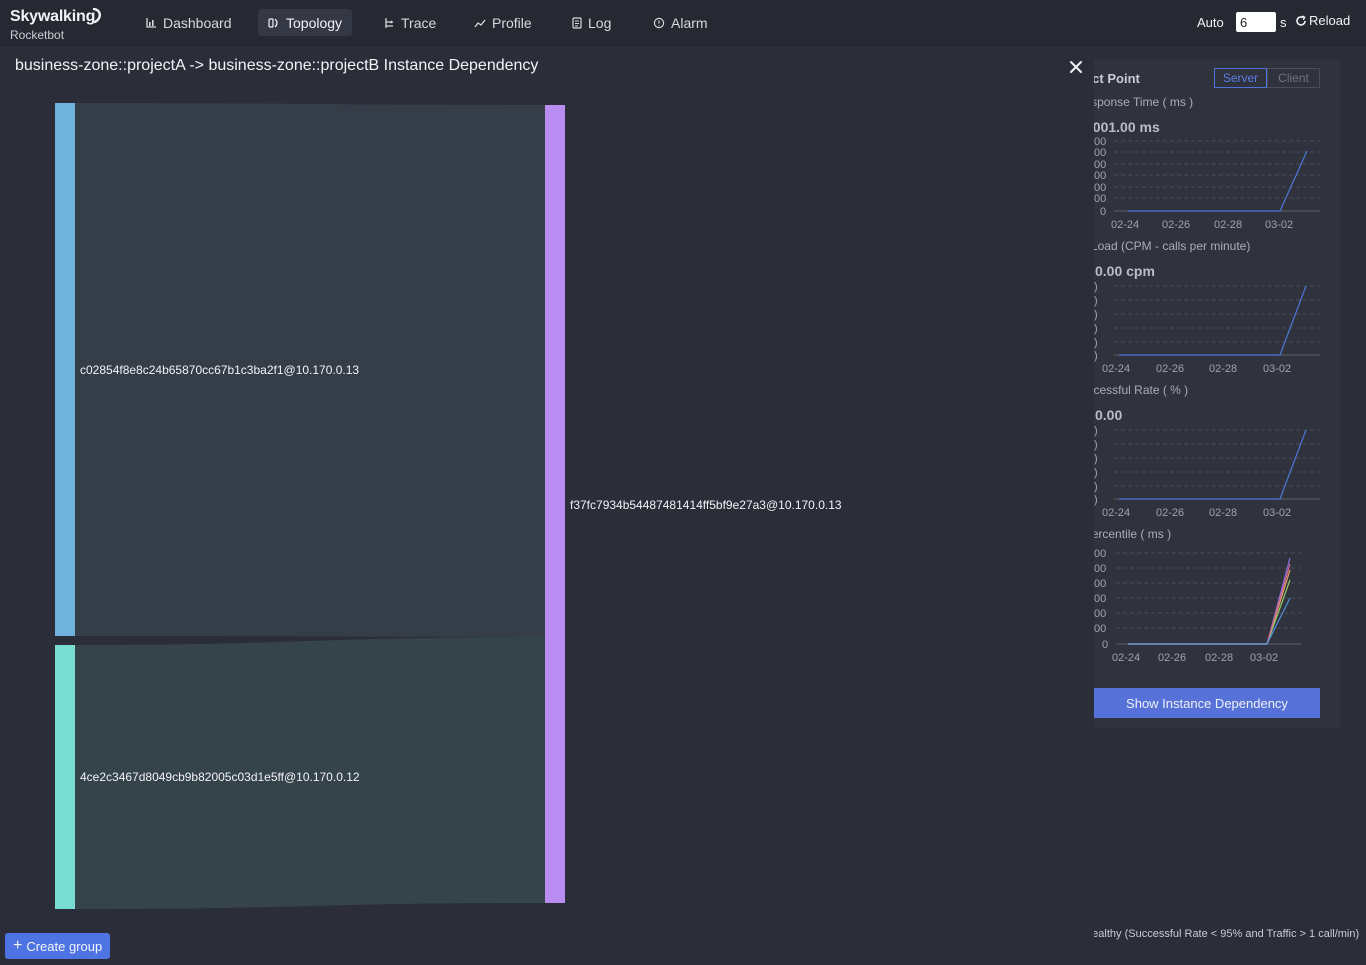  I want to click on avg-throughput-line, so click(1213, 320).